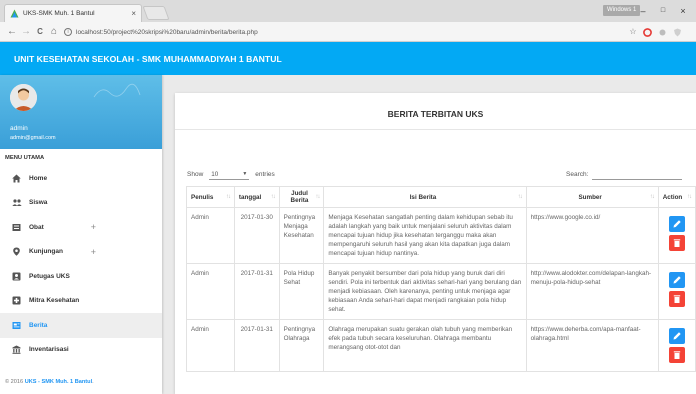  Describe the element at coordinates (250, 197) in the screenshot. I see `column-label: tanggal` at that location.